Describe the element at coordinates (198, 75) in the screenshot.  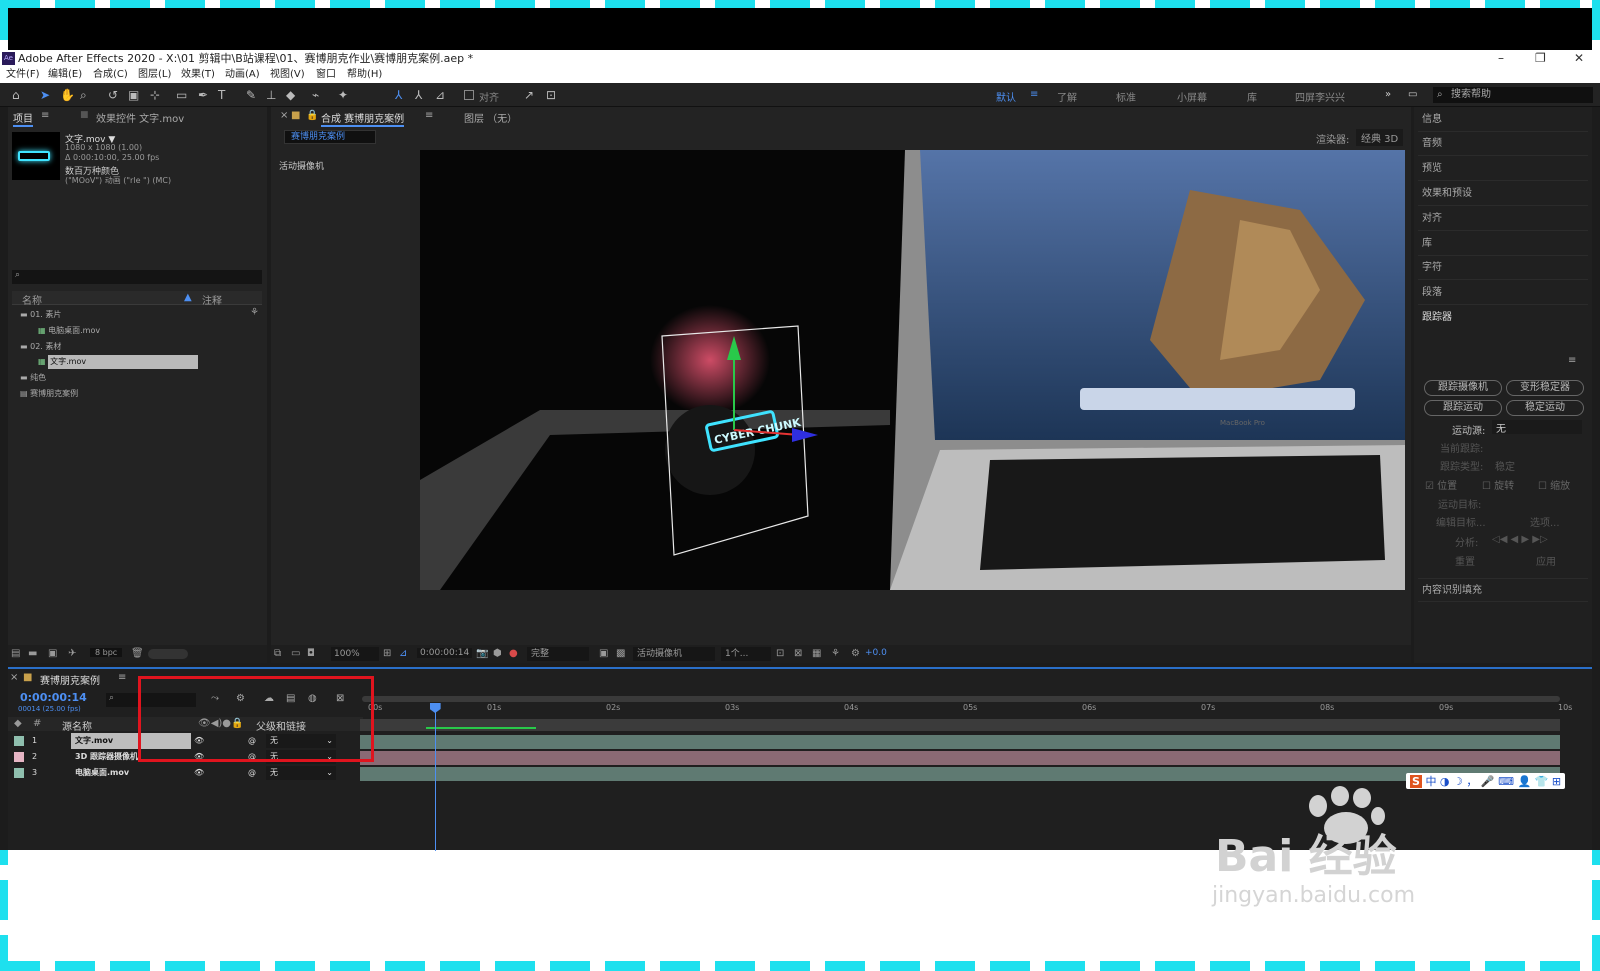
I see `menu-effect: 效果(T)` at that location.